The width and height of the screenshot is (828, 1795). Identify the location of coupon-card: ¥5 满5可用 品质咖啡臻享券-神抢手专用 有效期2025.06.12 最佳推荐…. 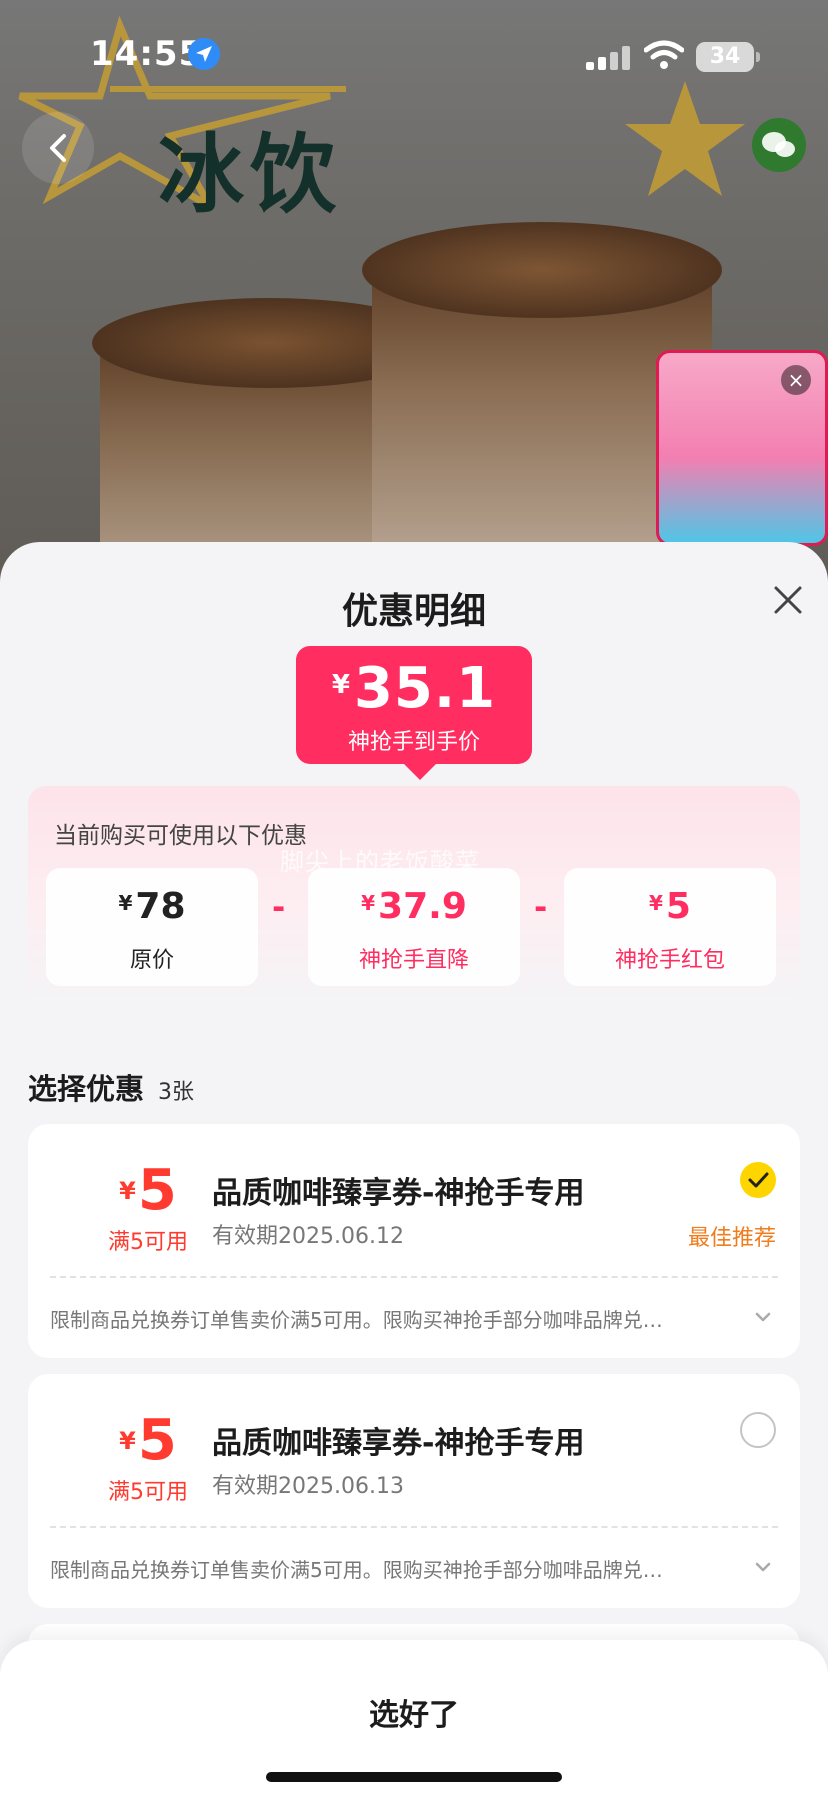
(414, 1241).